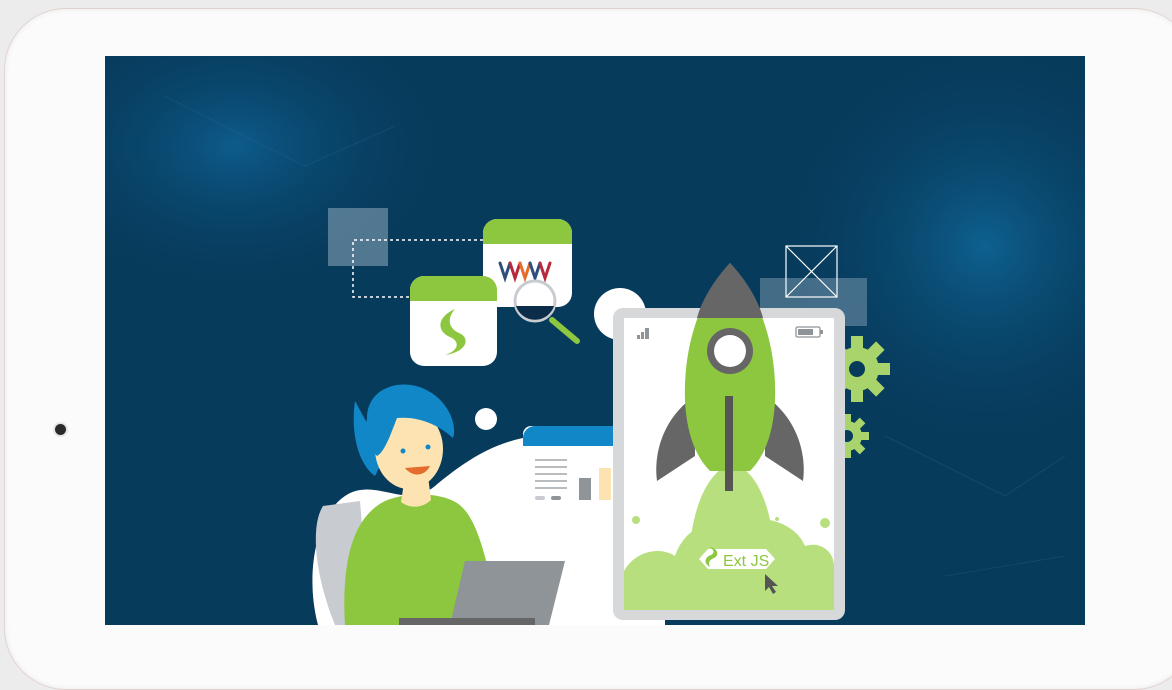  What do you see at coordinates (60, 429) in the screenshot?
I see `tablet-camera` at bounding box center [60, 429].